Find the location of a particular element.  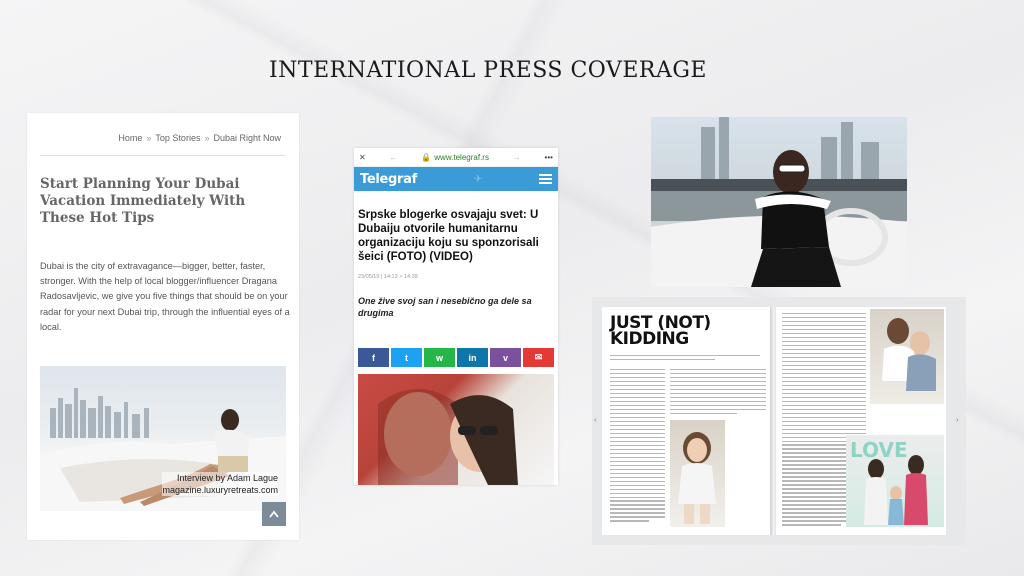

viber-share-button: v is located at coordinates (505, 357).